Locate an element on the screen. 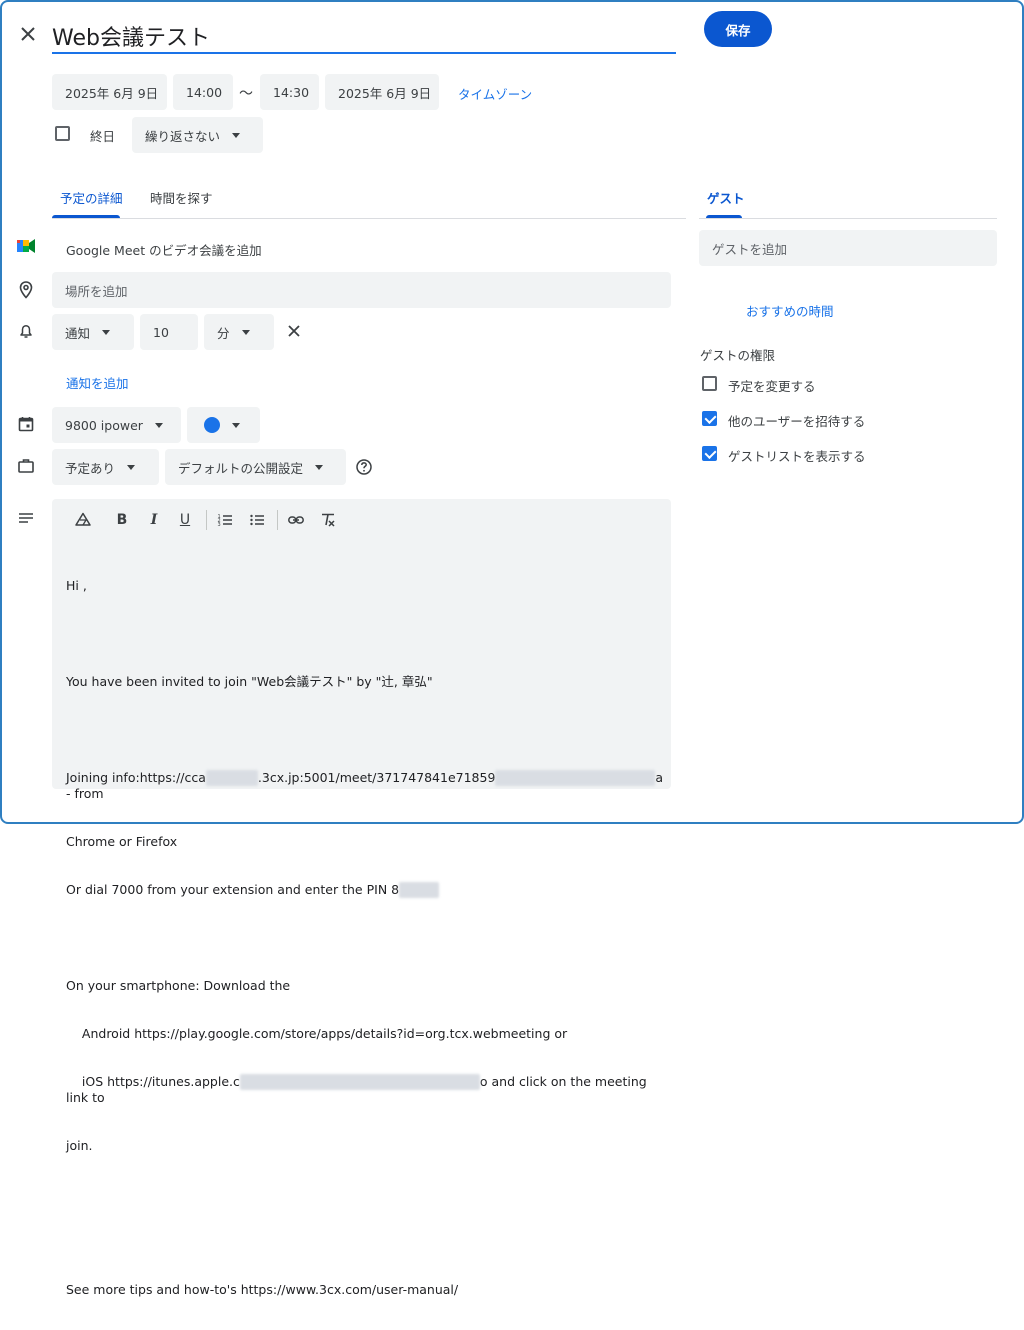 The height and width of the screenshot is (1330, 1024). event-color-swatch is located at coordinates (212, 425).